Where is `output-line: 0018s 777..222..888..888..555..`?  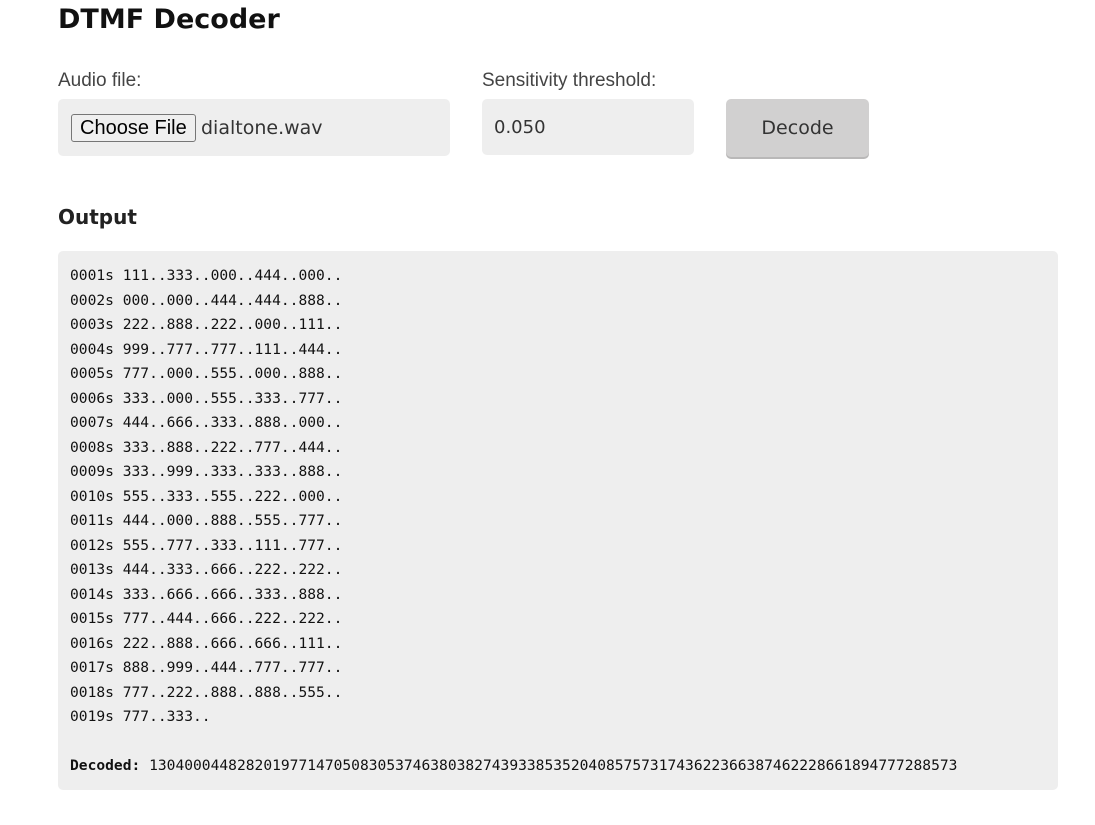 output-line: 0018s 777..222..888..888..555.. is located at coordinates (206, 692).